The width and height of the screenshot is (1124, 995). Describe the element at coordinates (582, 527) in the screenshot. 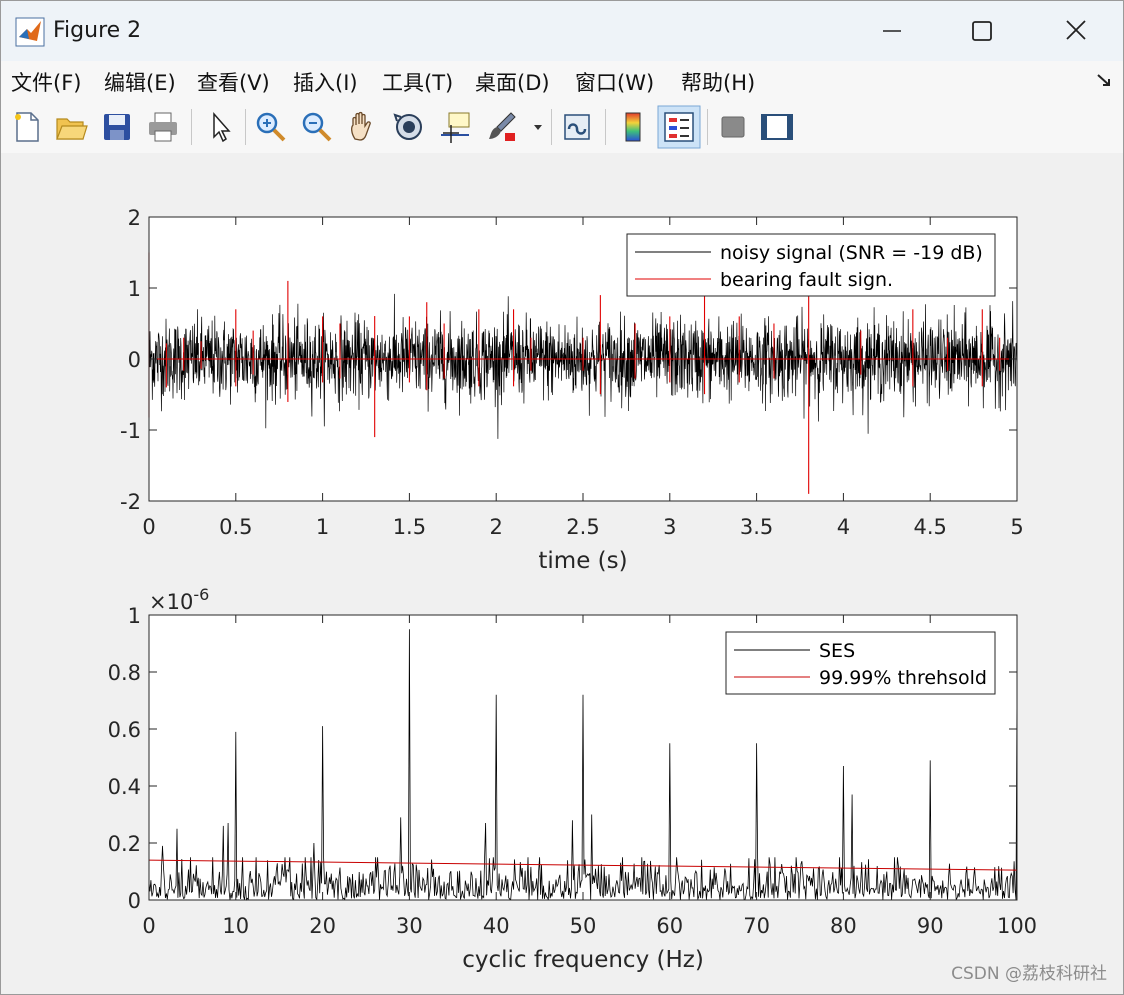

I see `x-tick-label: 2.5` at that location.